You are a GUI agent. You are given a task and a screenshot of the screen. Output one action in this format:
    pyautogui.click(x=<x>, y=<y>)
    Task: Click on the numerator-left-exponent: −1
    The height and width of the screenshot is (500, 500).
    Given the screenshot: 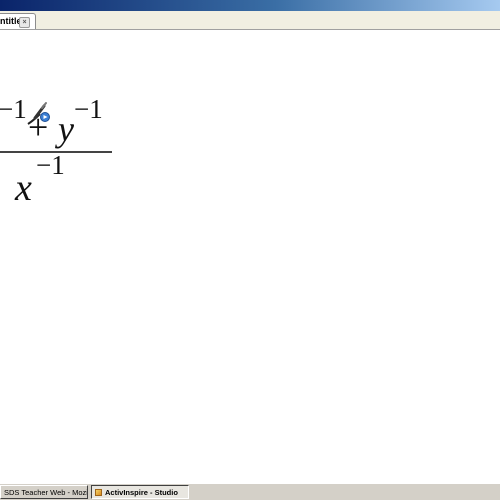 What is the action you would take?
    pyautogui.click(x=13, y=109)
    